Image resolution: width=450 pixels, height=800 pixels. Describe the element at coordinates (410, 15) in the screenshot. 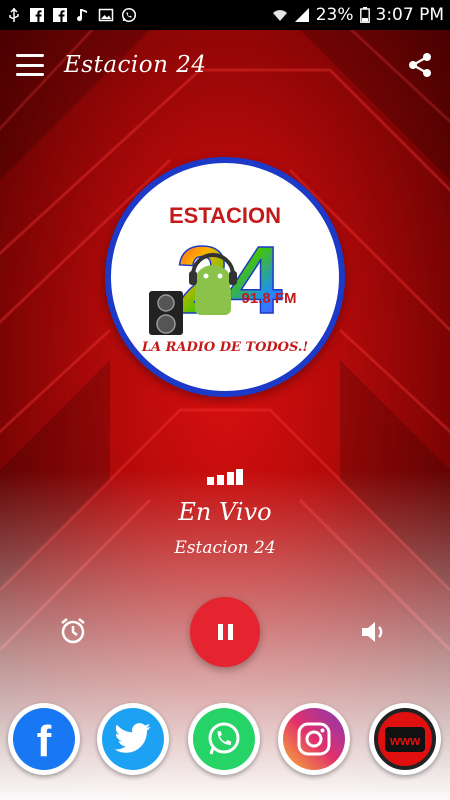

I see `clock: 3:07 PM` at that location.